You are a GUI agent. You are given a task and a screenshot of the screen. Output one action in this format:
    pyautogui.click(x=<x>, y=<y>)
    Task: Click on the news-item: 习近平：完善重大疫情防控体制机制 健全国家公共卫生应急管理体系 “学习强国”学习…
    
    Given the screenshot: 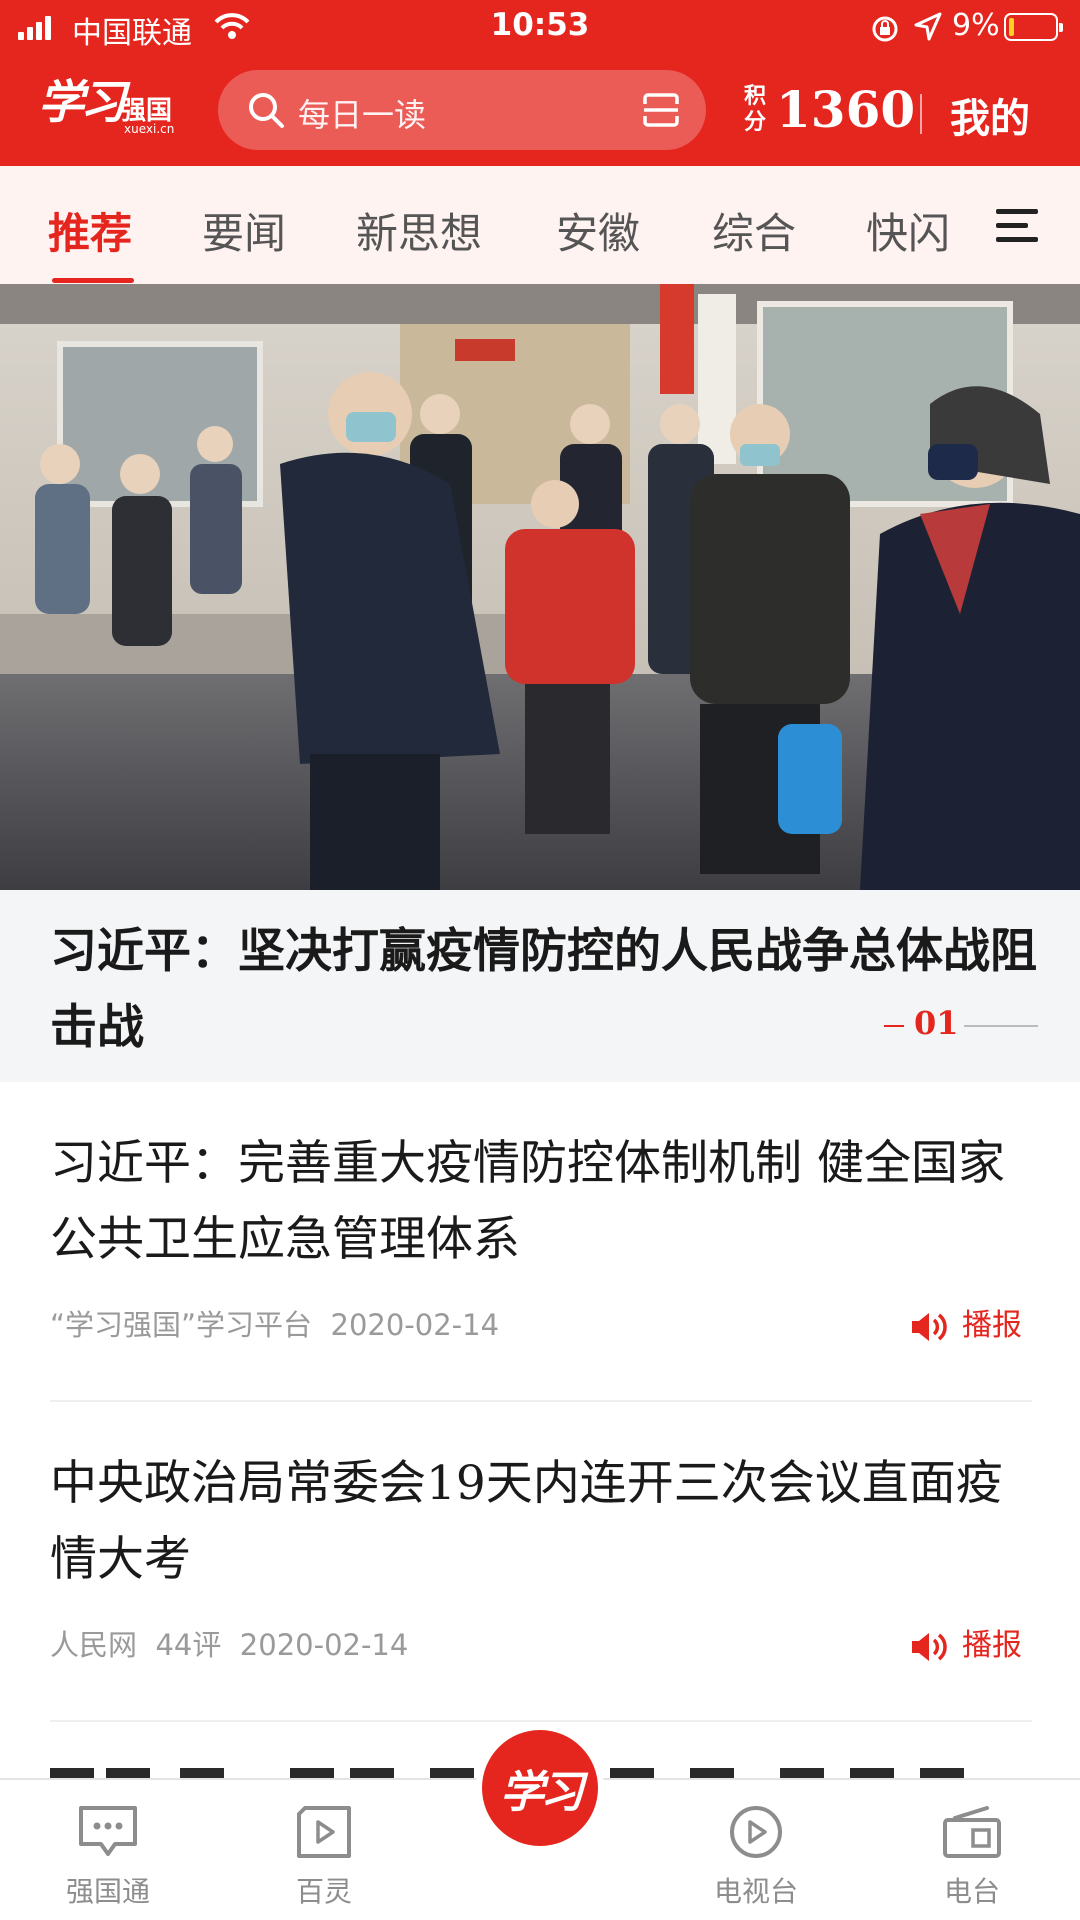 What is the action you would take?
    pyautogui.click(x=541, y=1241)
    